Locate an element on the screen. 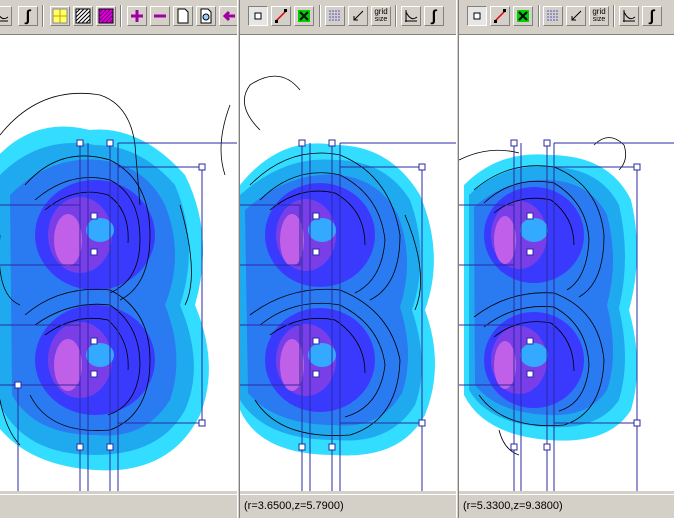 Image resolution: width=674 pixels, height=518 pixels. remove-button is located at coordinates (160, 16).